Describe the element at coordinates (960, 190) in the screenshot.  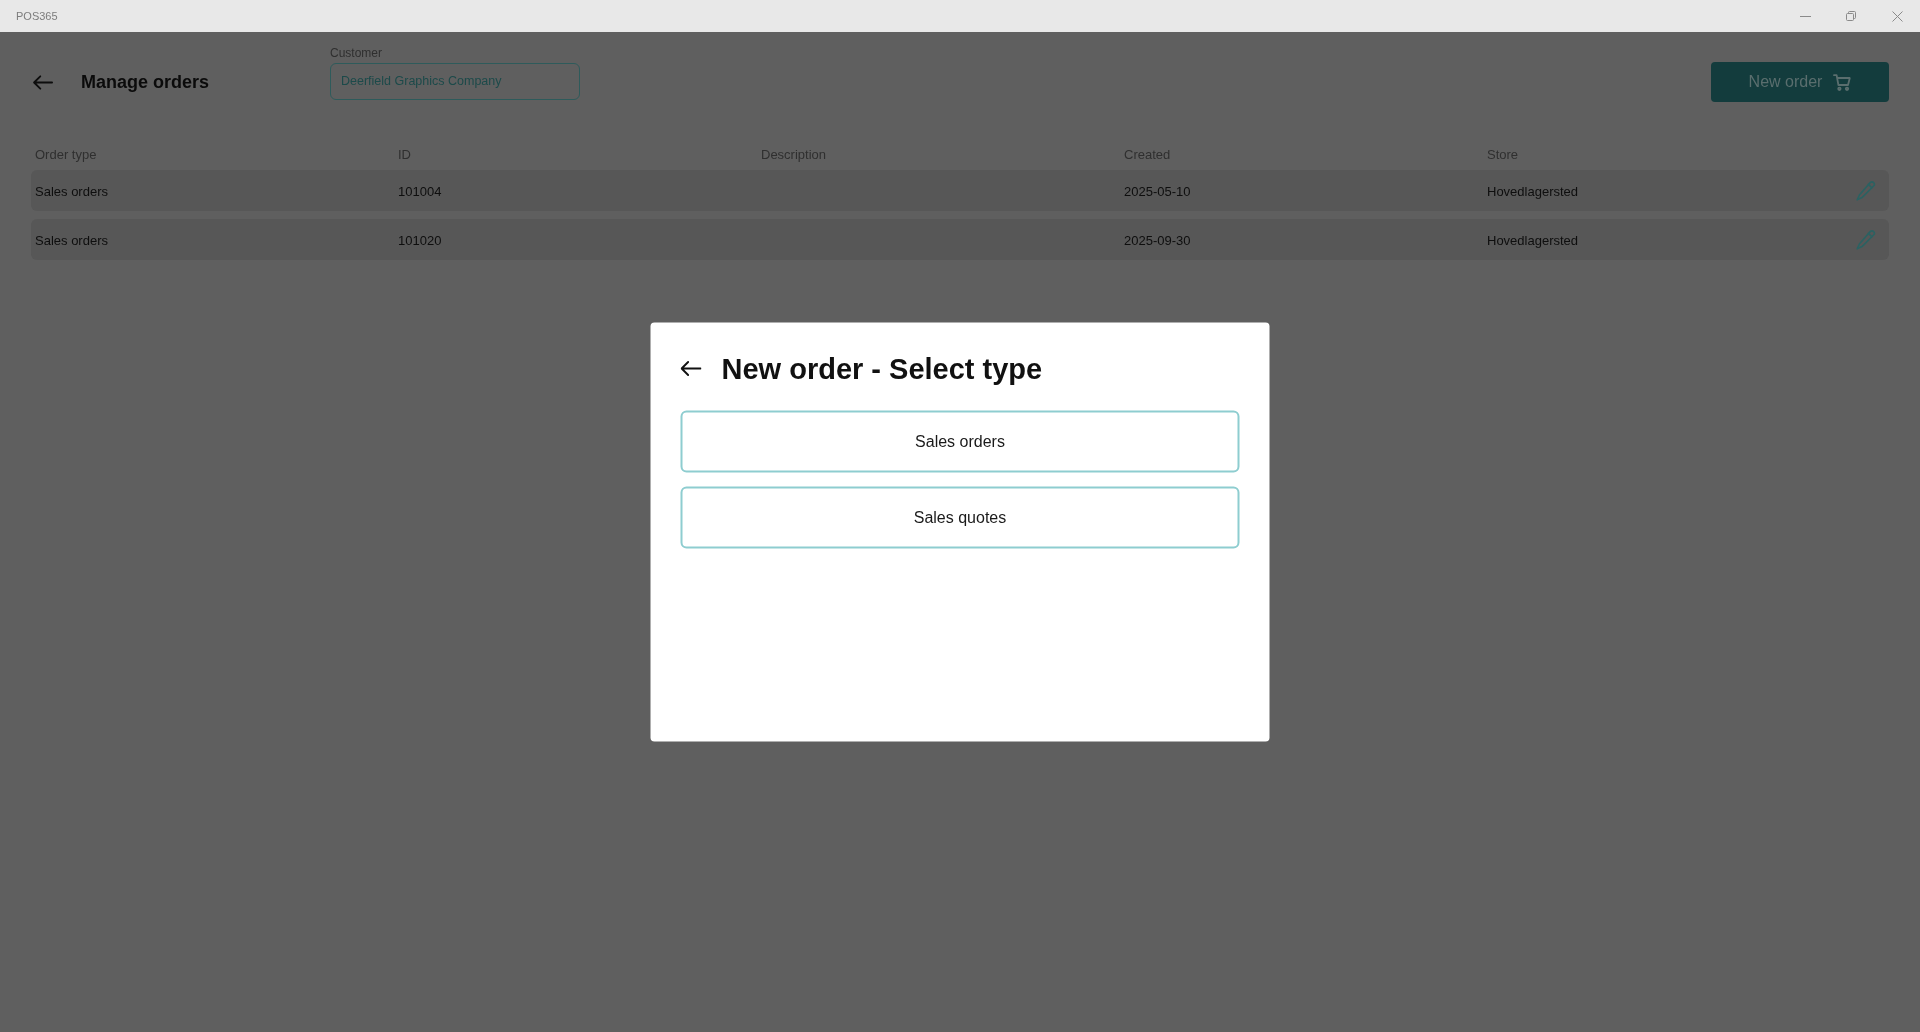
I see `table-row: Sales orders 101004 2025-05-10 Hovedlagersted` at that location.